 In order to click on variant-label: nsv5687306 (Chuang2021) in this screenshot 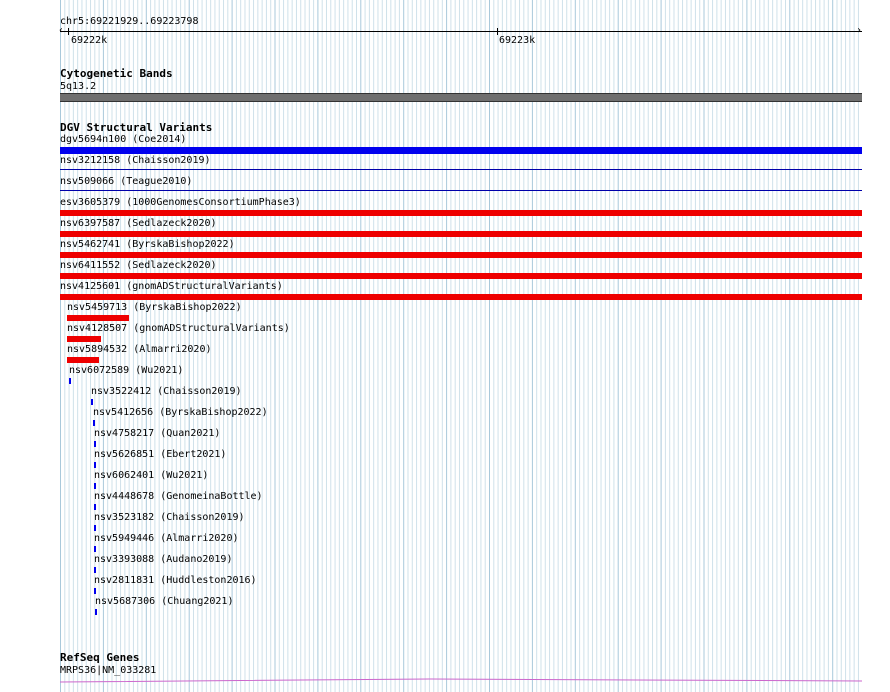, I will do `click(164, 601)`.